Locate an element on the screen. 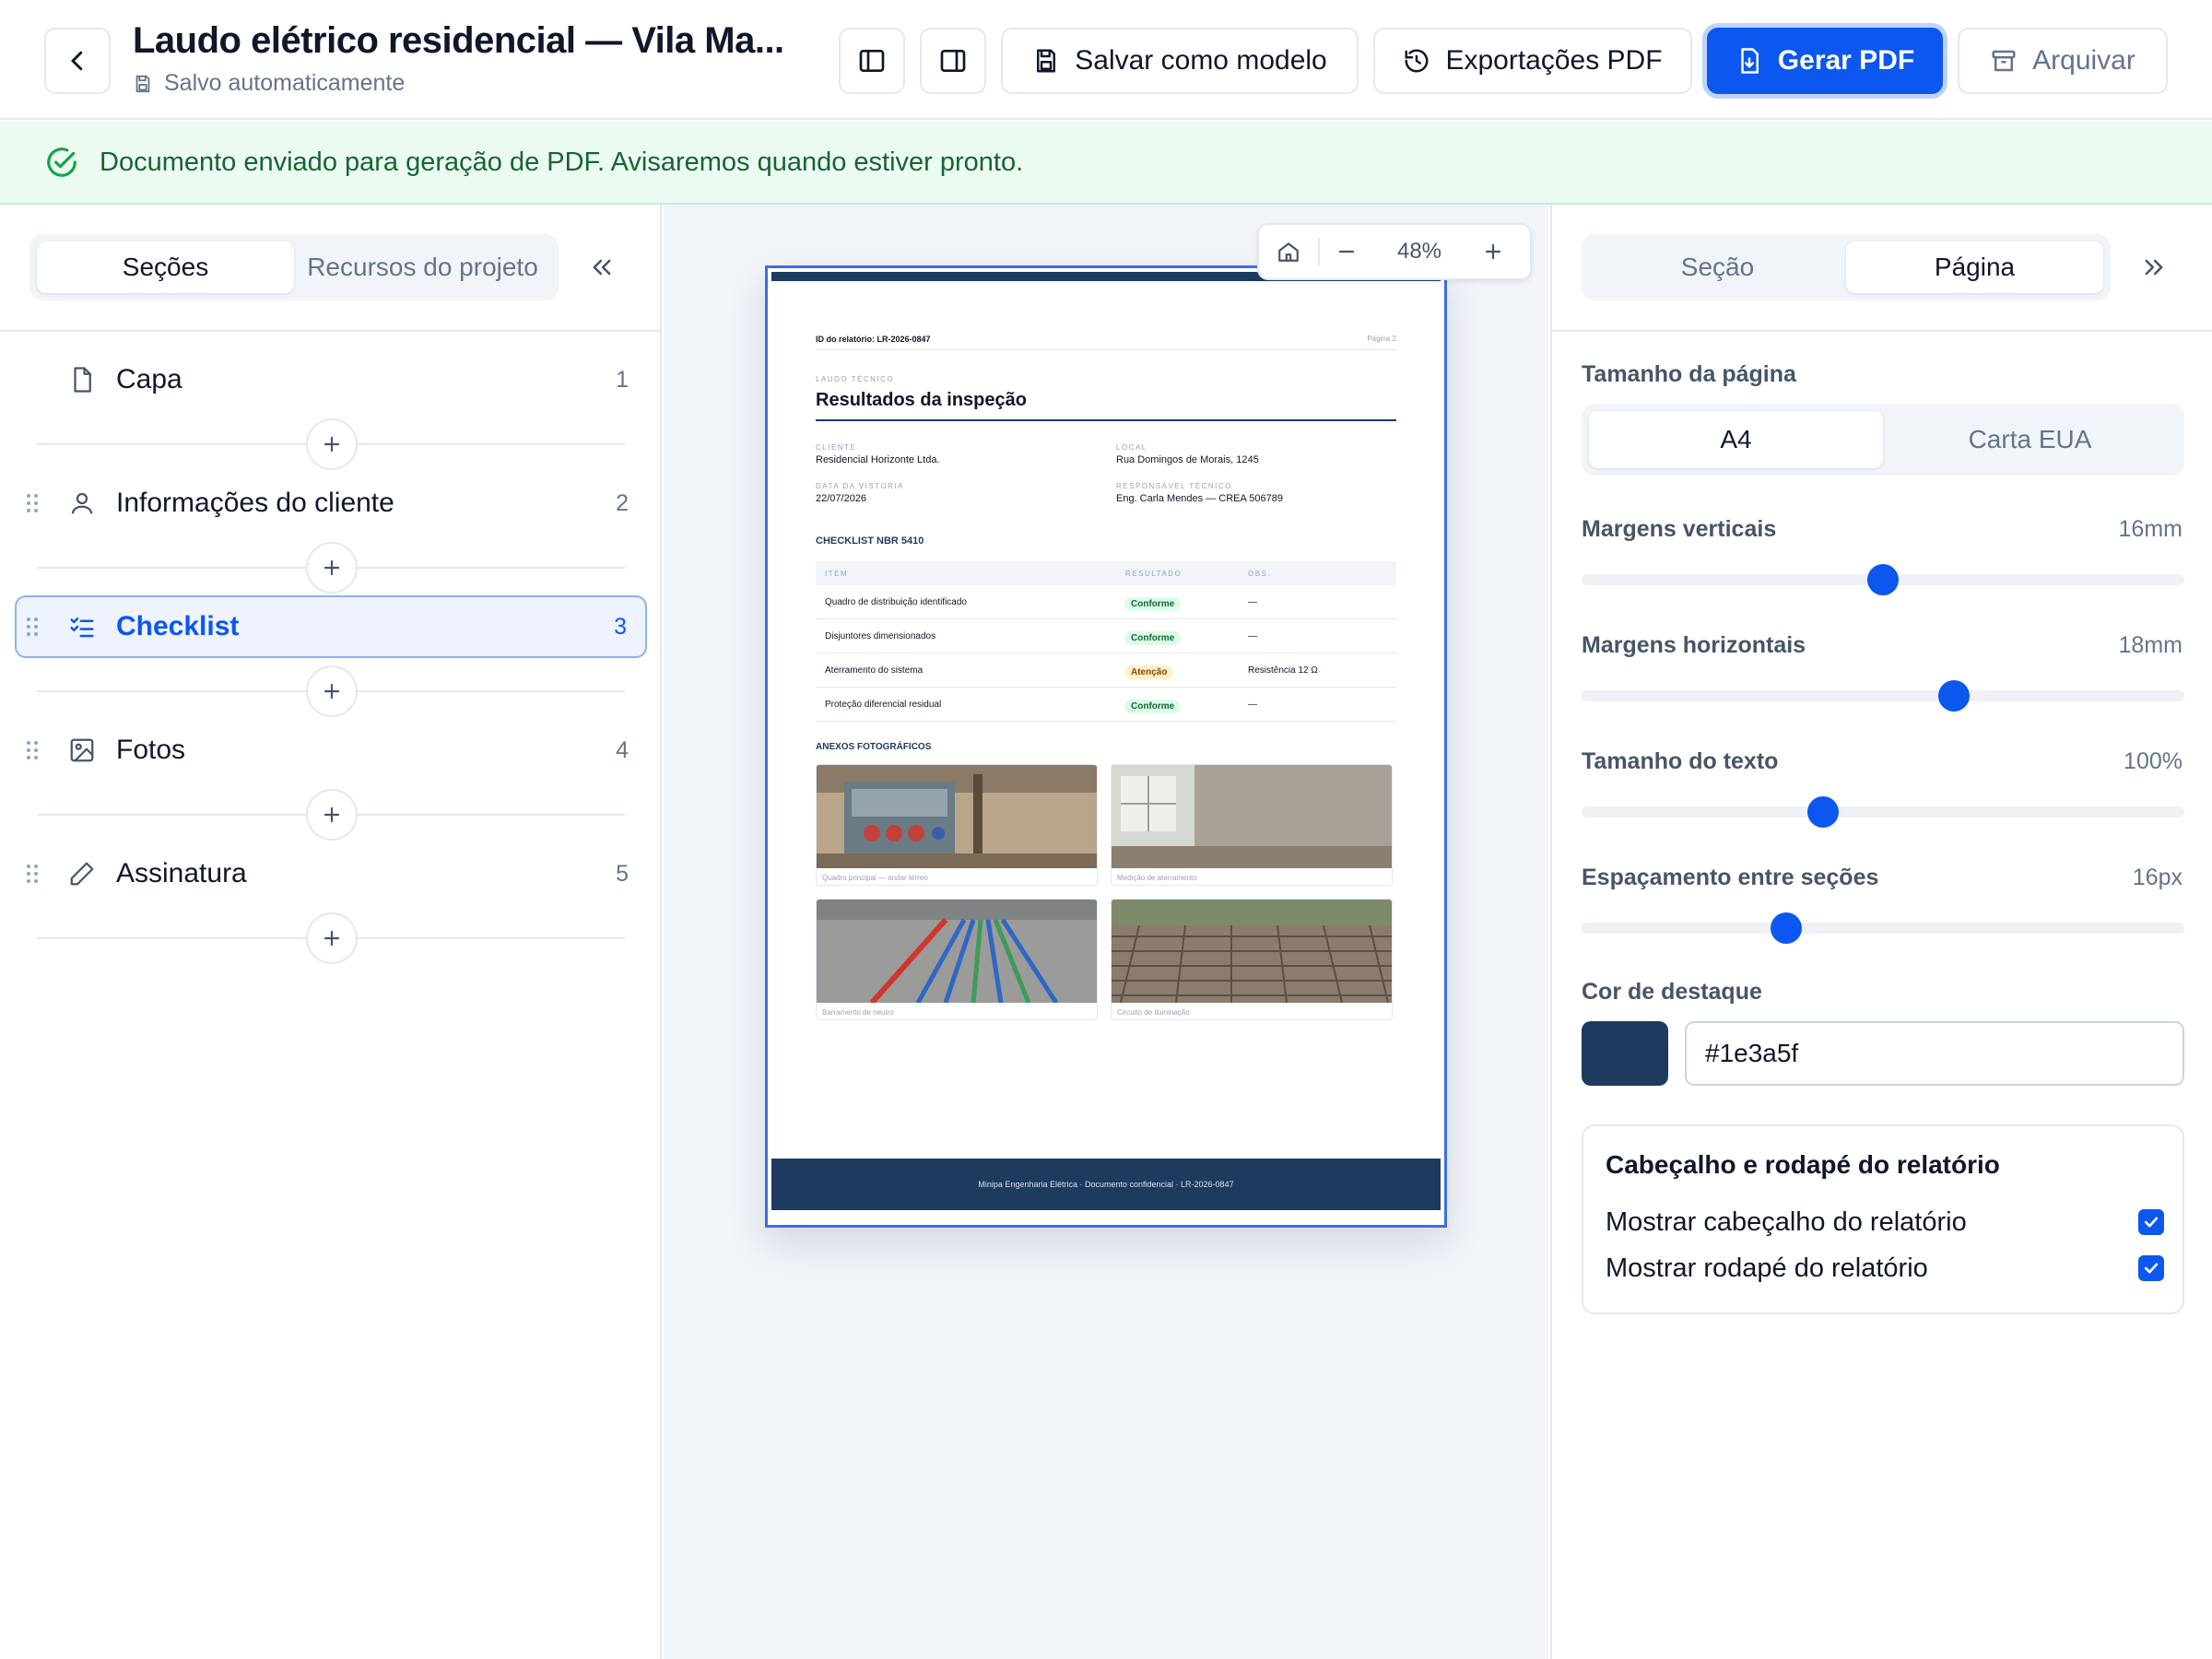 This screenshot has width=2212, height=1659. section-number: 2 is located at coordinates (622, 502).